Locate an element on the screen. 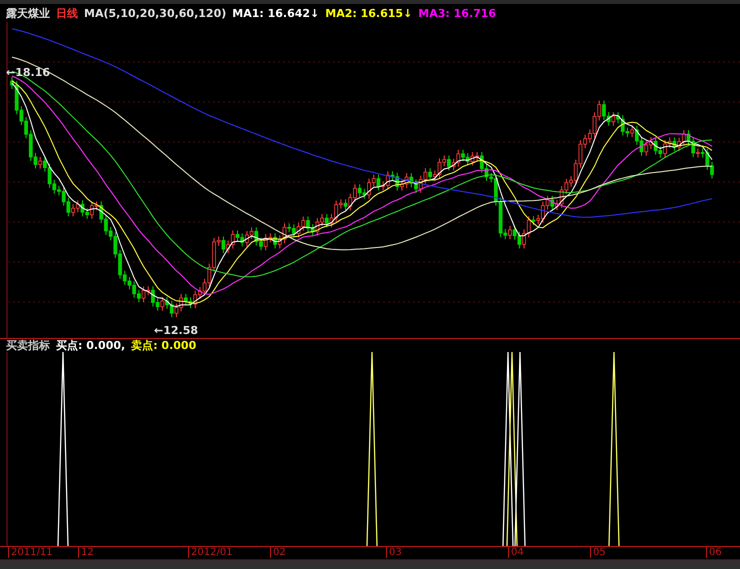 The width and height of the screenshot is (740, 569). low-price-label: ←12.58 is located at coordinates (176, 330).